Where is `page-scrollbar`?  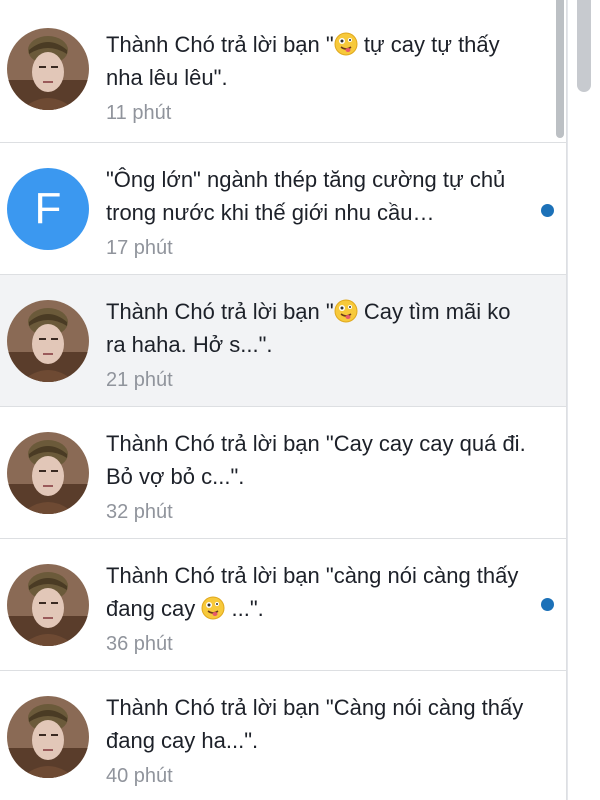
page-scrollbar is located at coordinates (583, 400).